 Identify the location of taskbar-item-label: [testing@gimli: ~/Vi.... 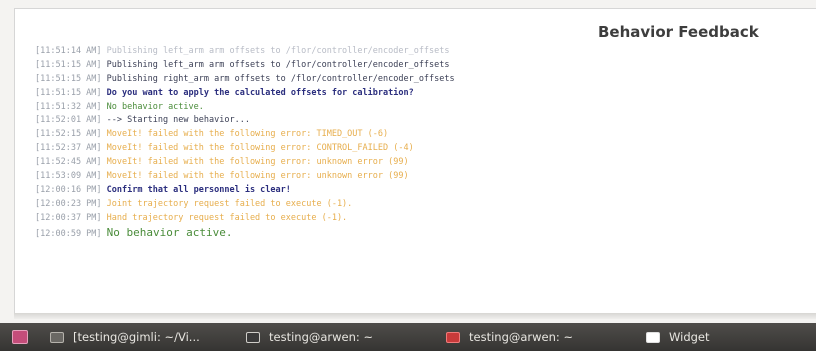
(136, 337).